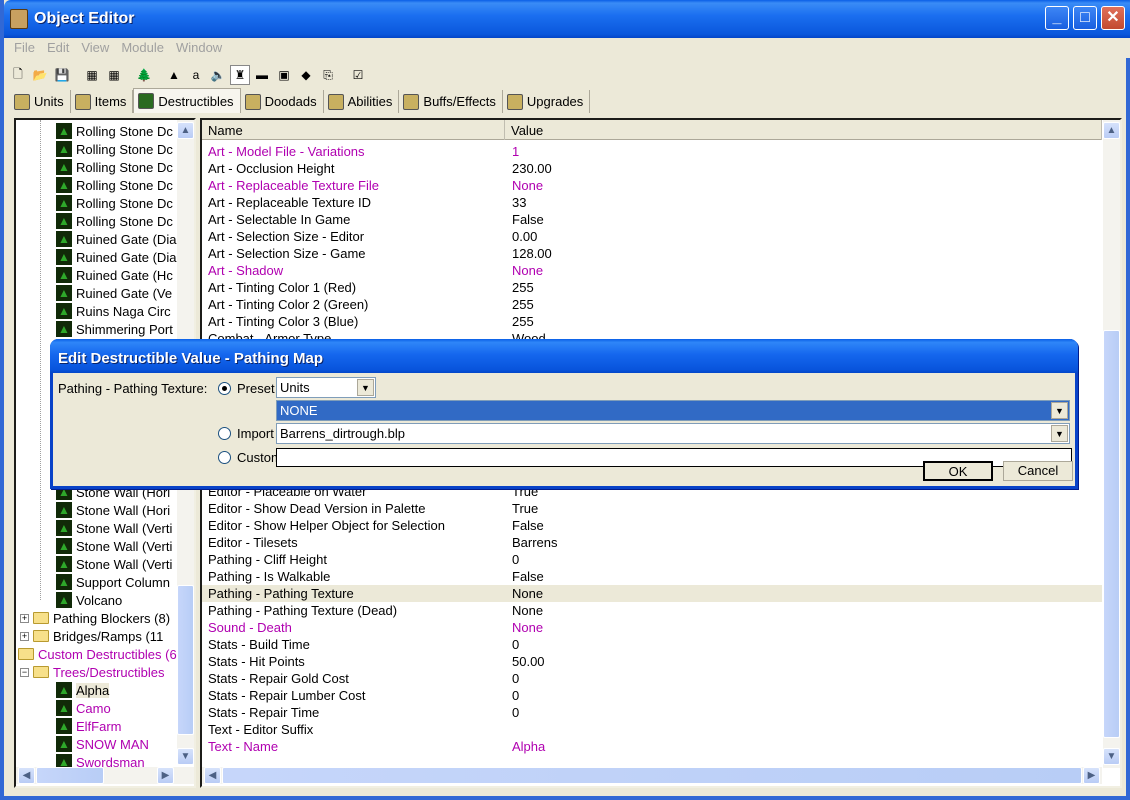  Describe the element at coordinates (224, 388) in the screenshot. I see `preset-radio` at that location.